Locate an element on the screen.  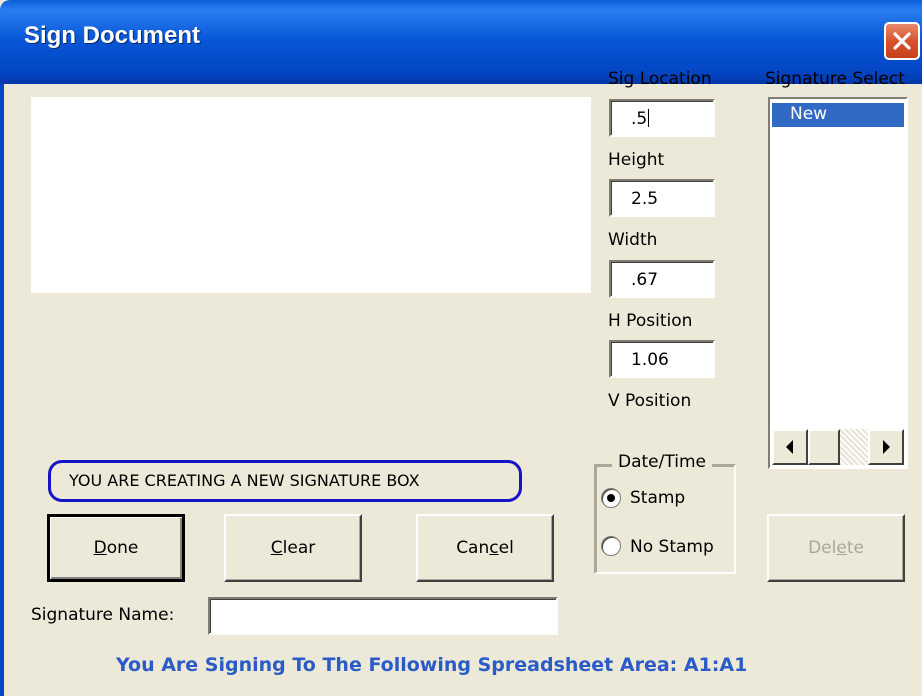
cancel-button: Cancel is located at coordinates (485, 548).